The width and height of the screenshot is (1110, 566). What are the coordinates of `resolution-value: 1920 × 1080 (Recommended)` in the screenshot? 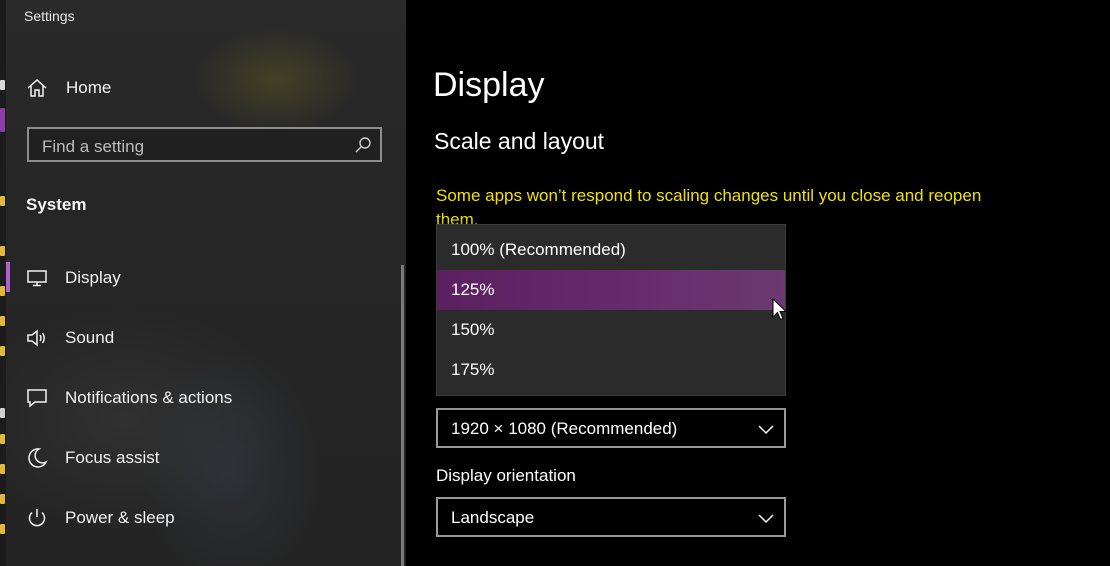 It's located at (564, 428).